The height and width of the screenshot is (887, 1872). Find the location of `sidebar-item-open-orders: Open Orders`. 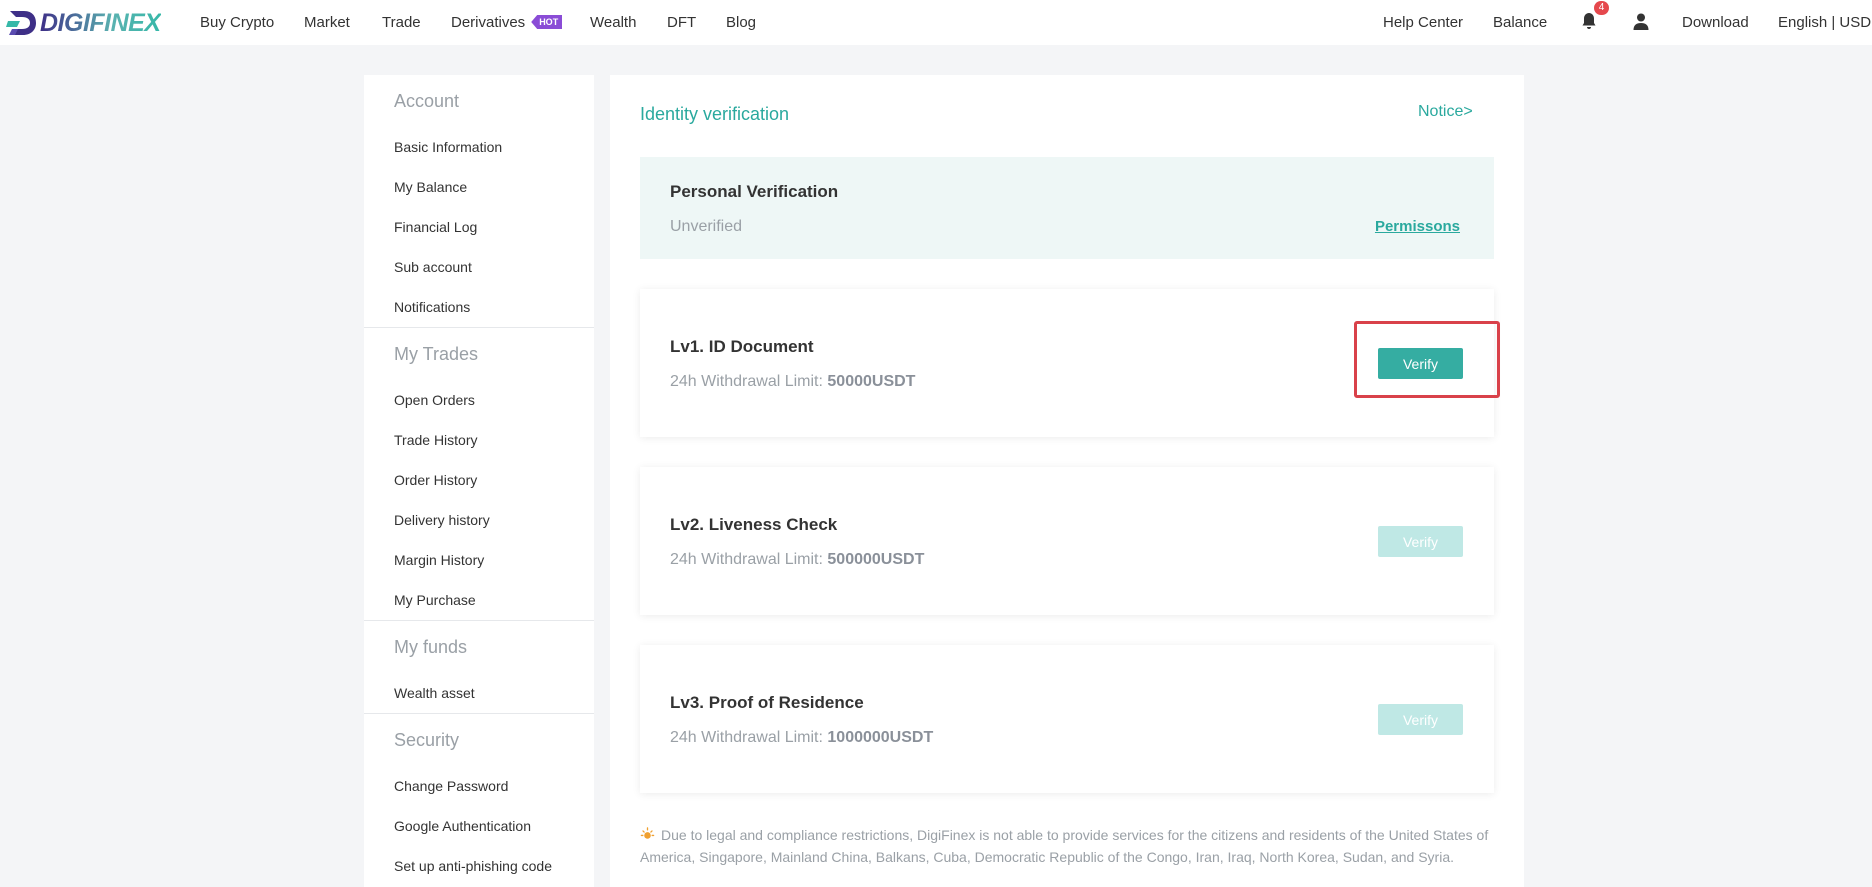

sidebar-item-open-orders: Open Orders is located at coordinates (434, 400).